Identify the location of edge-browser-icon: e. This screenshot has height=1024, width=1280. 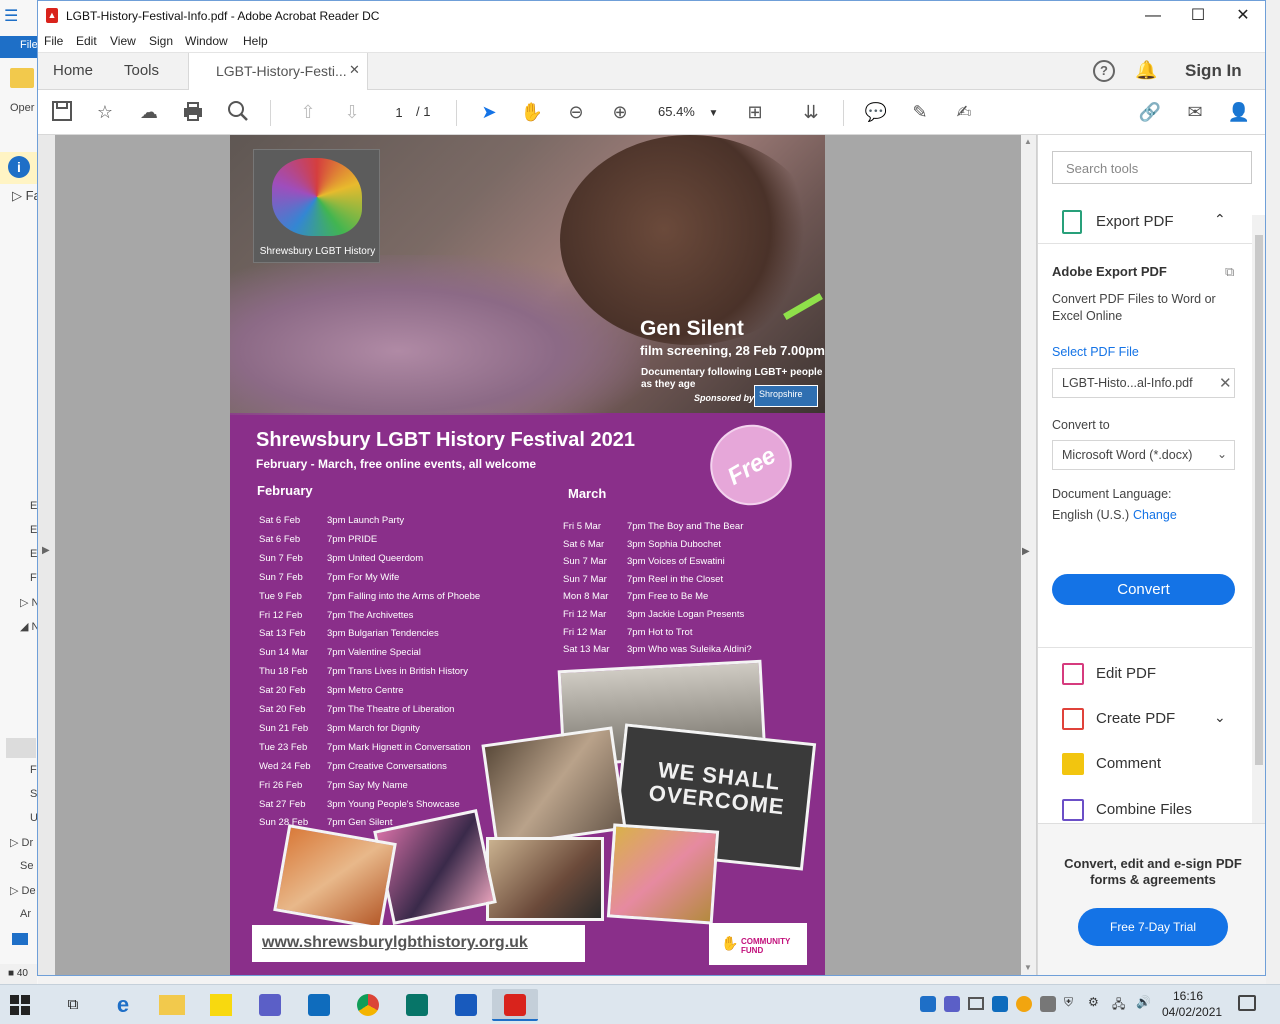
(123, 1005).